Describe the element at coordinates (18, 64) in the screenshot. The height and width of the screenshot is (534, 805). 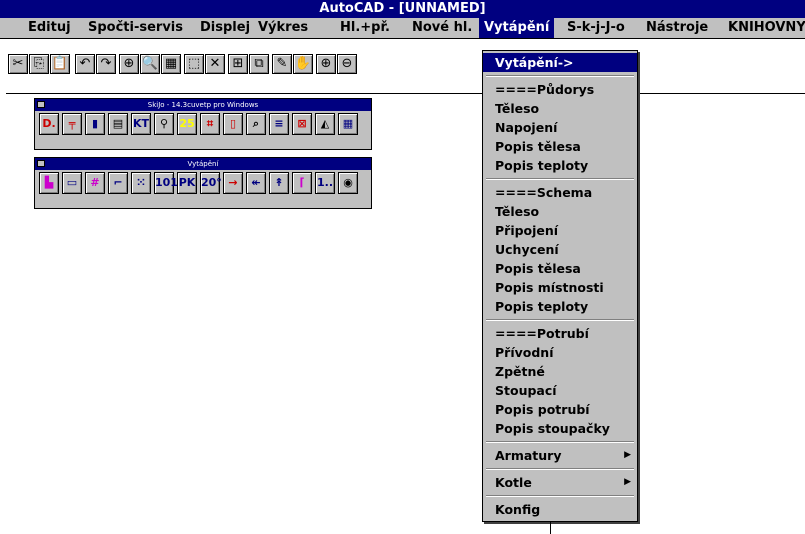
I see `cut-icon: ✂` at that location.